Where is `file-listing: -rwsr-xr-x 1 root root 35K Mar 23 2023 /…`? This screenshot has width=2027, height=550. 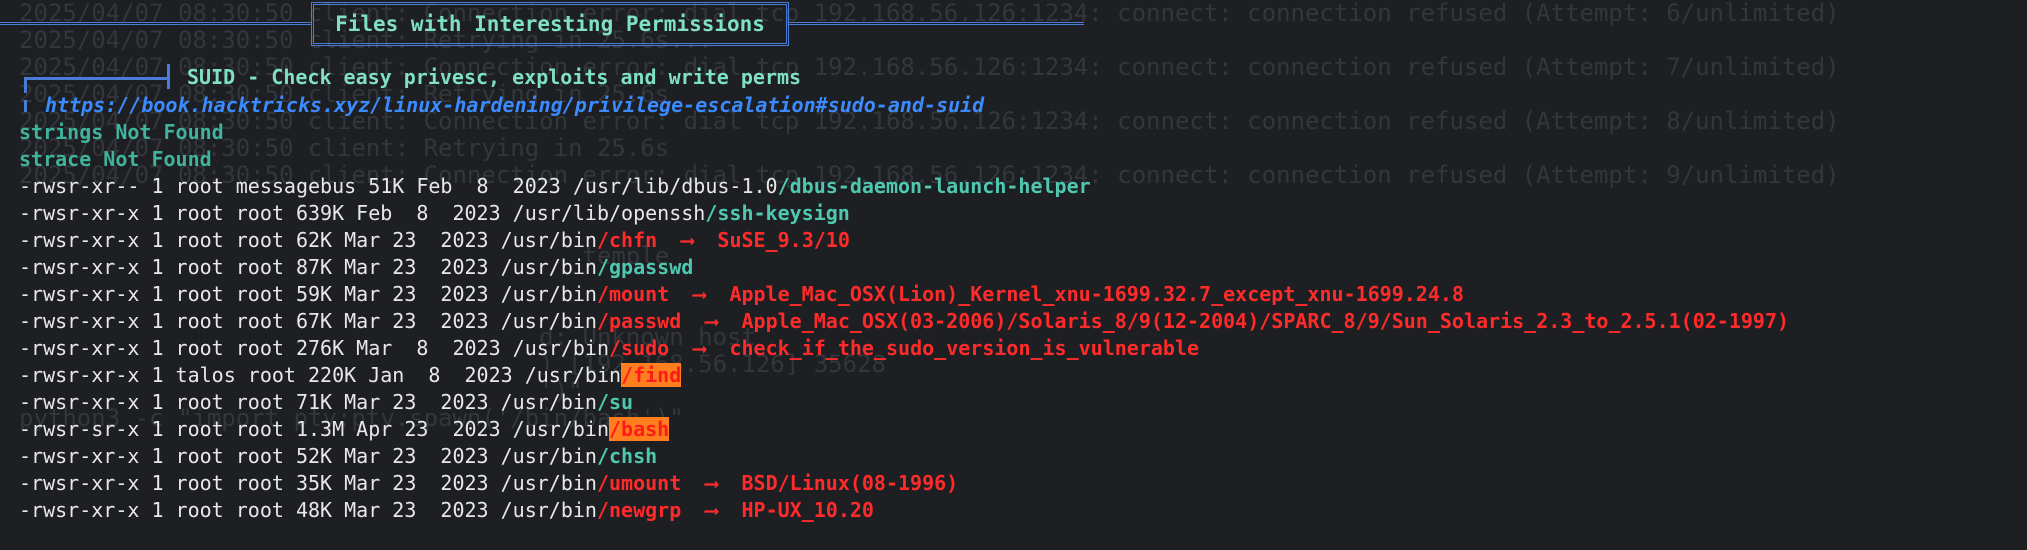
file-listing: -rwsr-xr-x 1 root root 35K Mar 23 2023 /… is located at coordinates (308, 483).